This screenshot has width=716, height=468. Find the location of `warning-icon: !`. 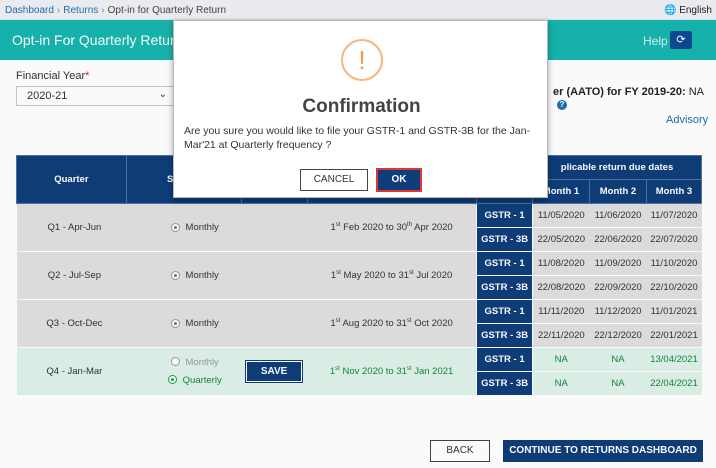

warning-icon: ! is located at coordinates (362, 60).